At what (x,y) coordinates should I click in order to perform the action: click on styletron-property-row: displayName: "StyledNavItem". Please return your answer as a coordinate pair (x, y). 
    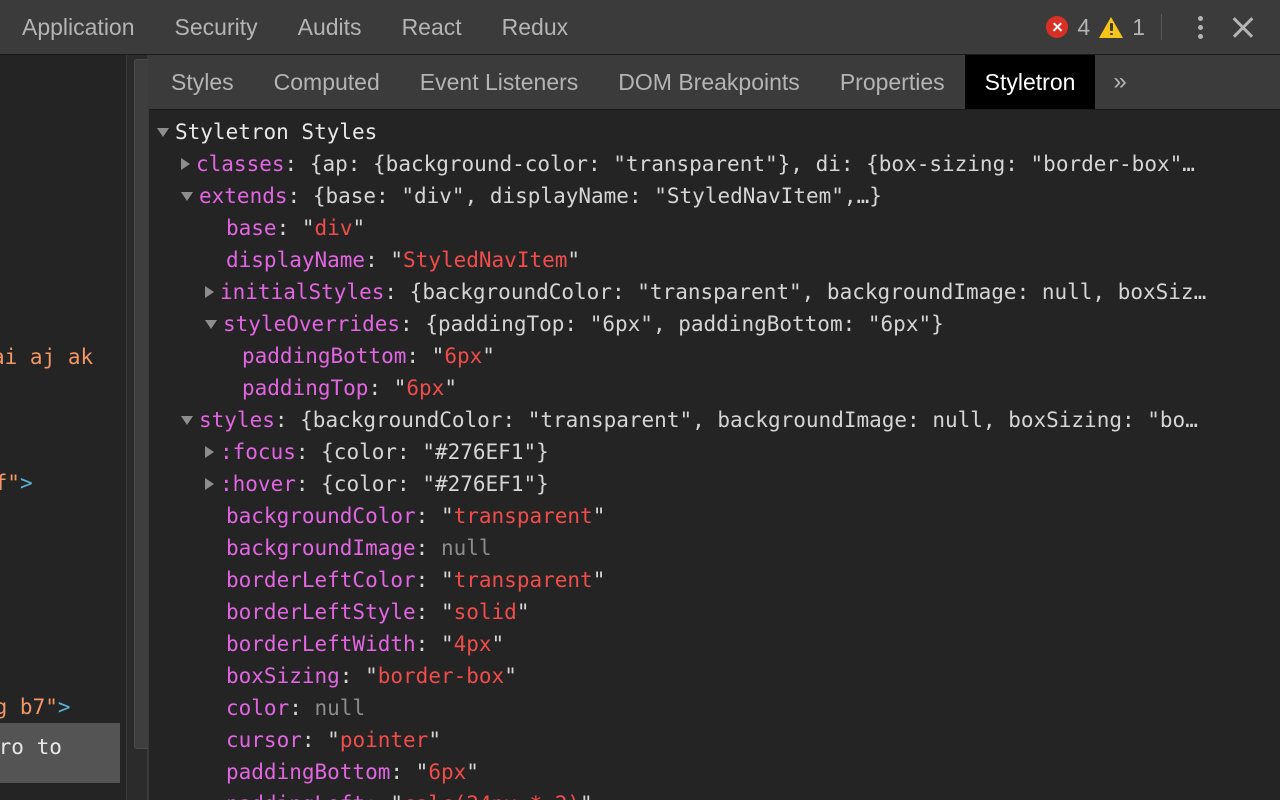
    Looking at the image, I should click on (714, 260).